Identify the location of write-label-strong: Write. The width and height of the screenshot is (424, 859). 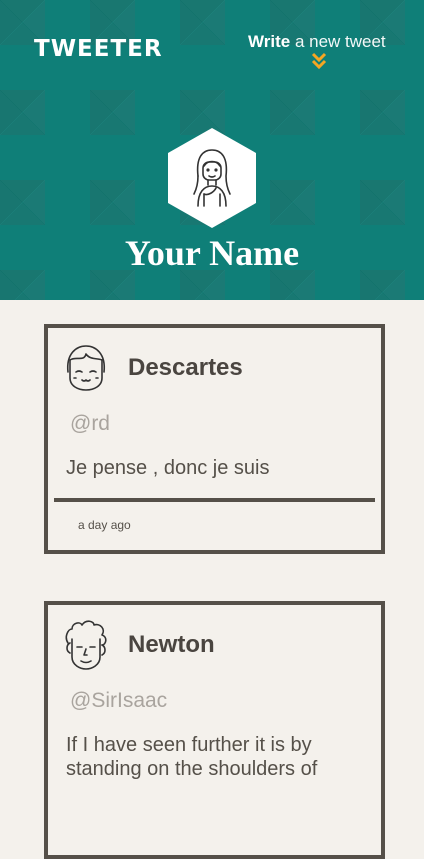
(269, 41).